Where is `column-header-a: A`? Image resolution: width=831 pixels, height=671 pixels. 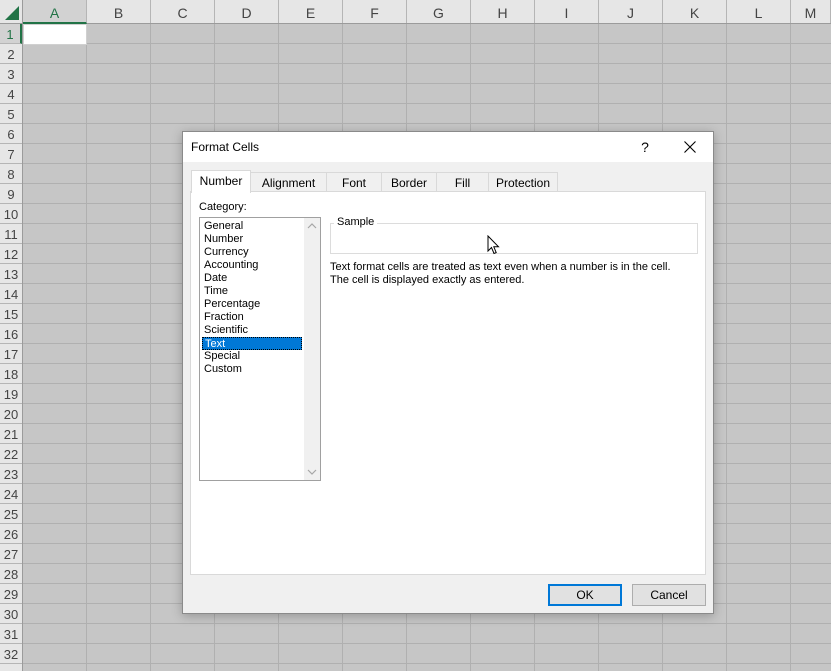 column-header-a: A is located at coordinates (55, 12).